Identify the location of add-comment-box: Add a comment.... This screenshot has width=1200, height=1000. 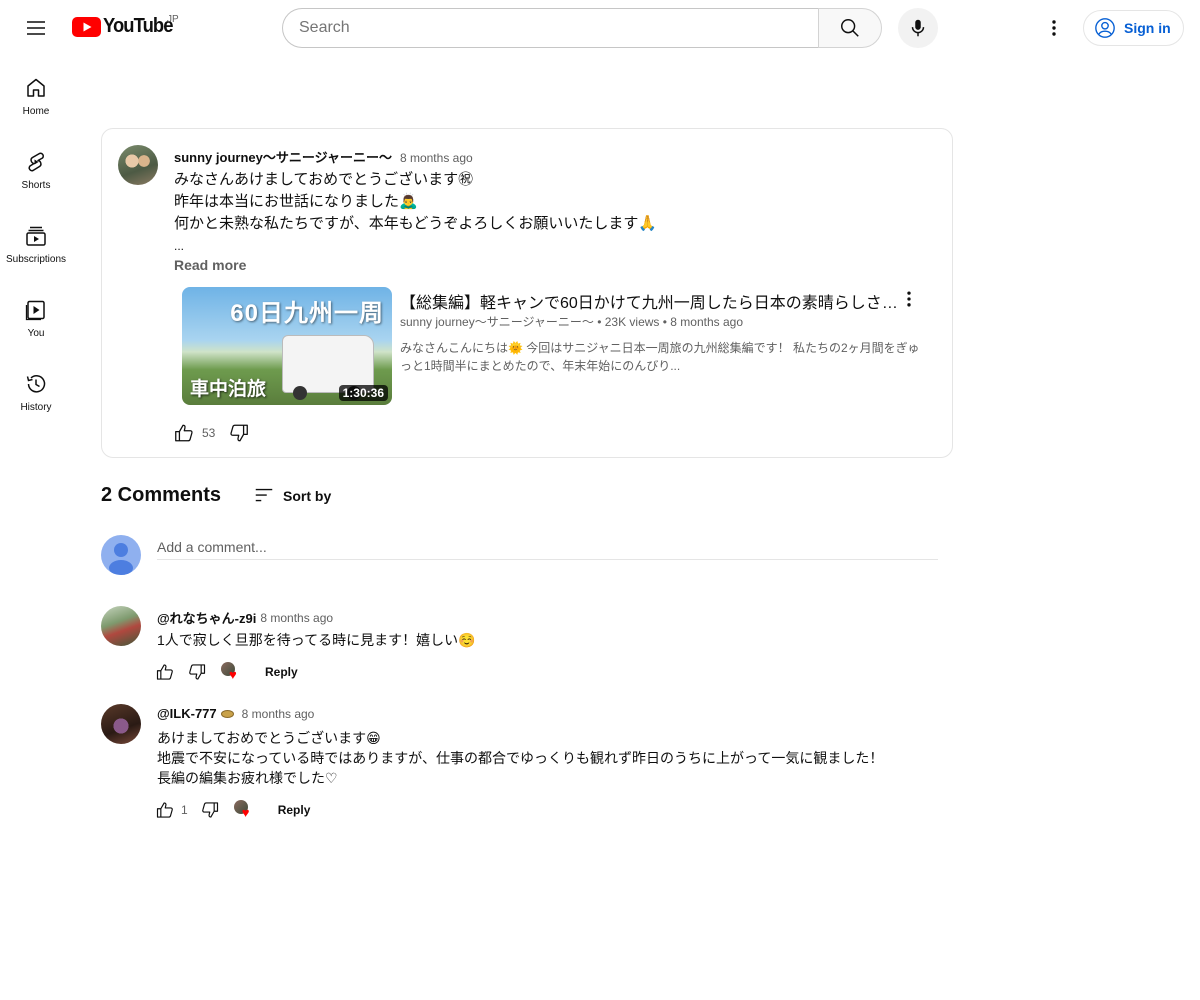
(519, 555).